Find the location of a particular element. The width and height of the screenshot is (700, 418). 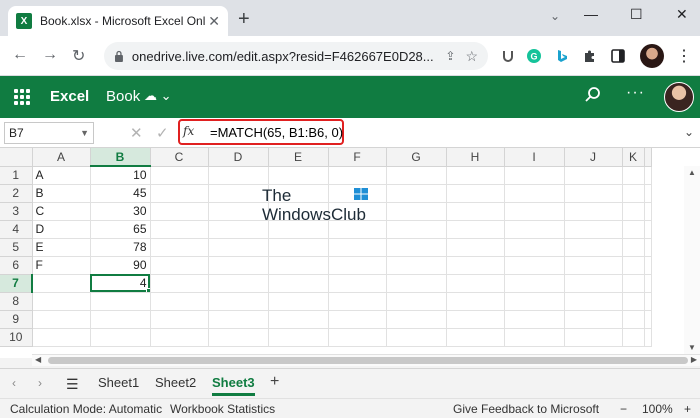

cell-i9 is located at coordinates (534, 319).